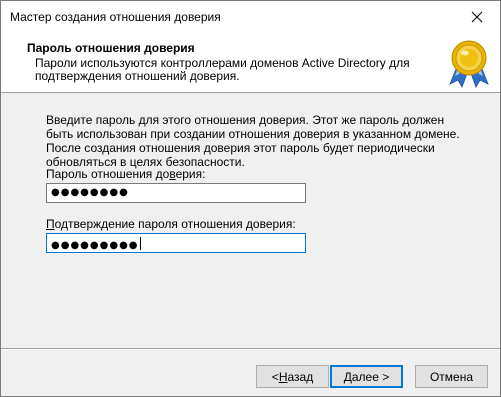 The image size is (501, 397). Describe the element at coordinates (108, 174) in the screenshot. I see `password-label-part: Пароль отношения до` at that location.